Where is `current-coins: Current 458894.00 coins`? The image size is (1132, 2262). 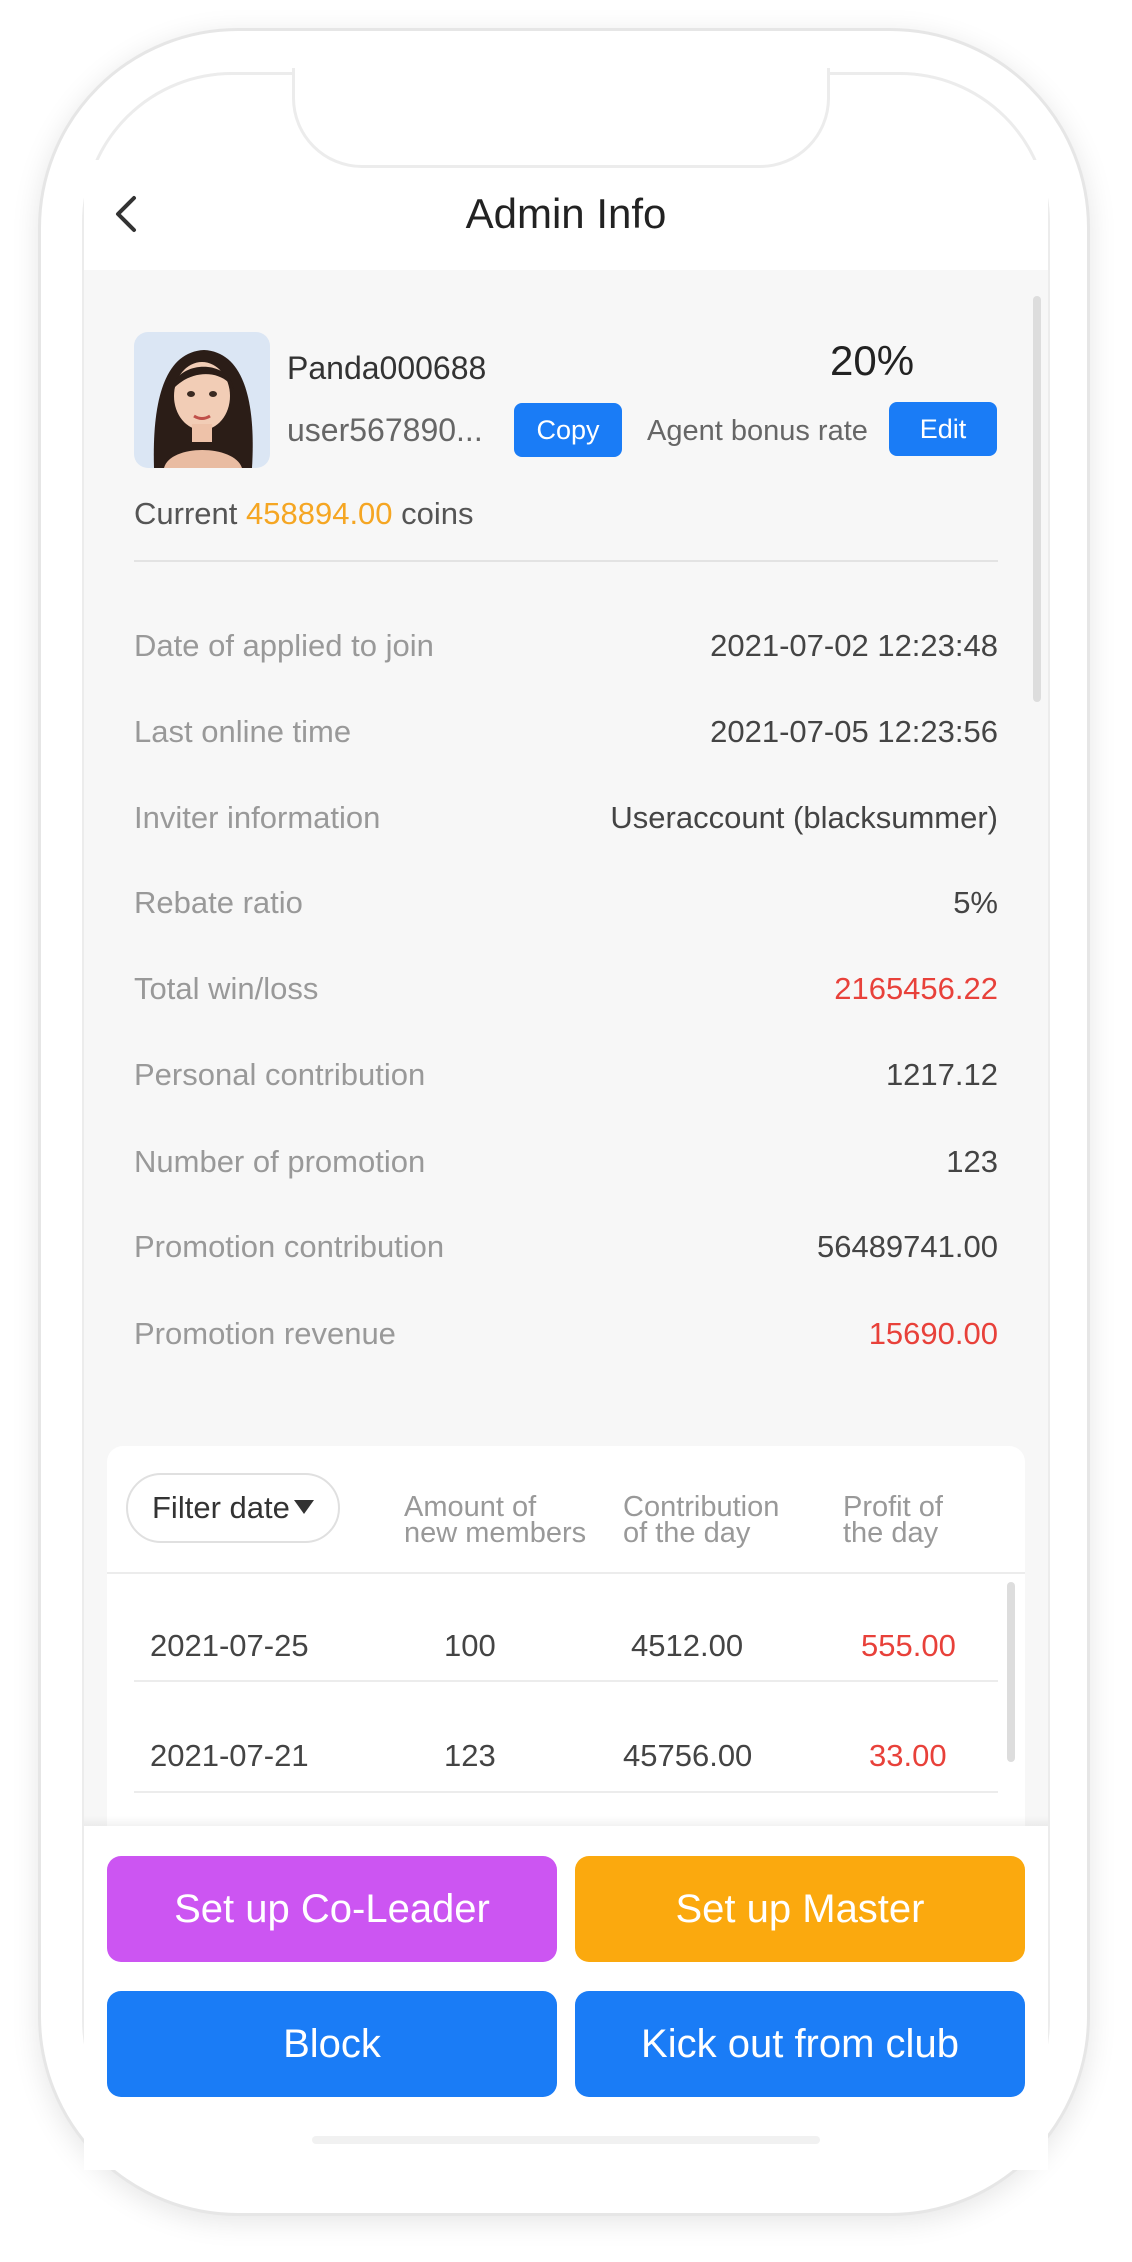 current-coins: Current 458894.00 coins is located at coordinates (304, 514).